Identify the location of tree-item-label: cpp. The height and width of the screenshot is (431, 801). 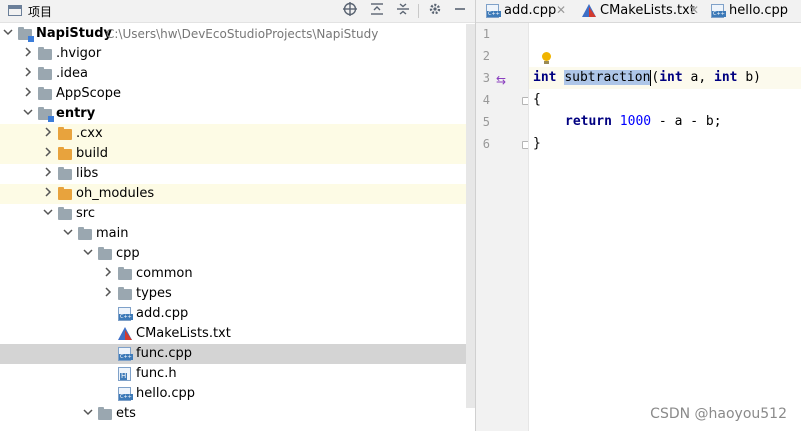
(128, 253).